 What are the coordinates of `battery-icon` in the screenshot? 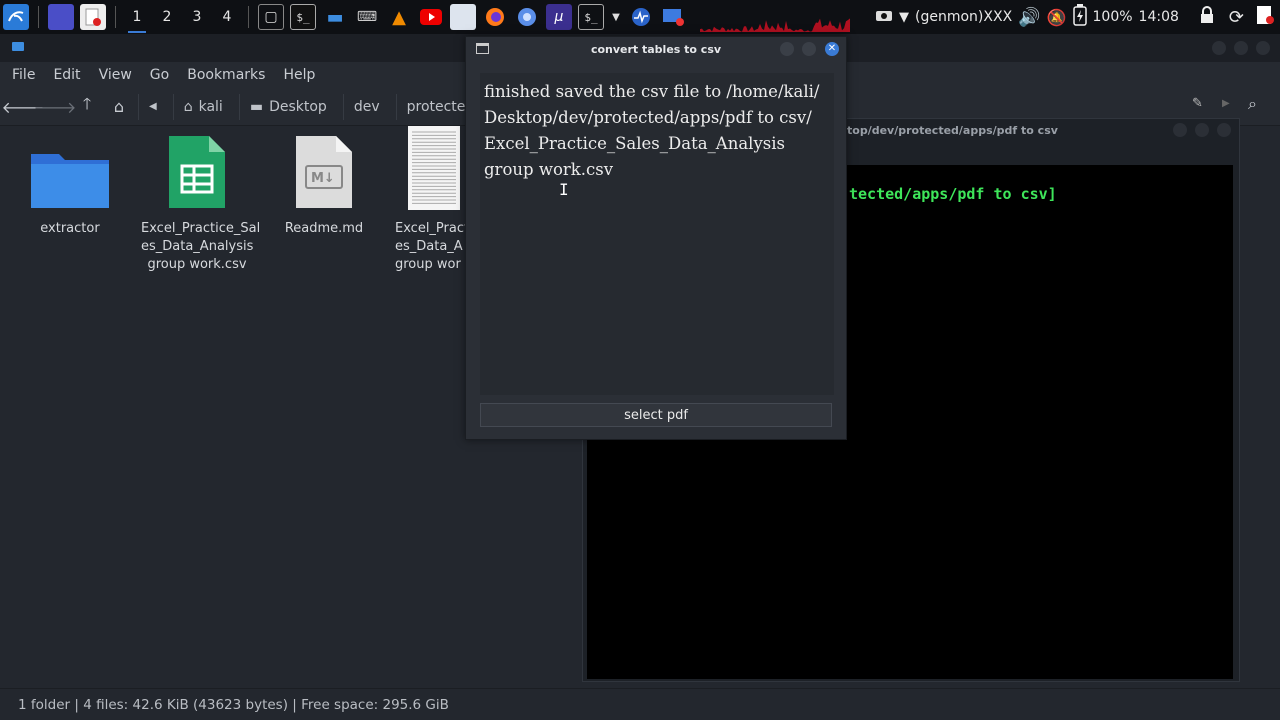 It's located at (1079, 17).